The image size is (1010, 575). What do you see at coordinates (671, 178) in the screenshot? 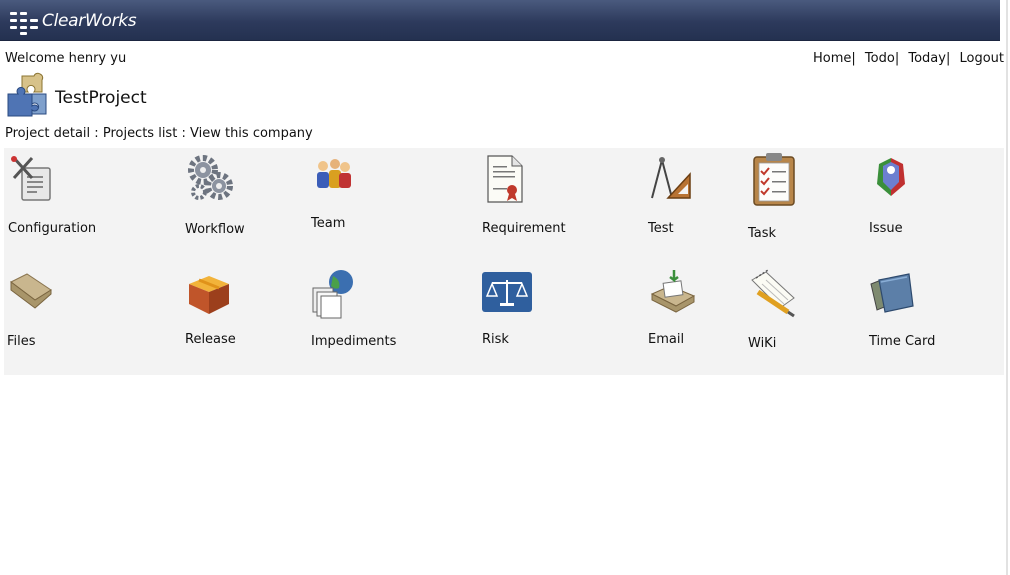
I see `drafting-tools-icon` at bounding box center [671, 178].